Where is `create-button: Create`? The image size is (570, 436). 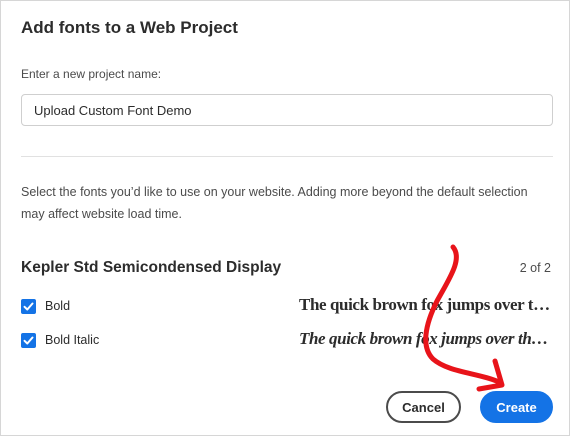 create-button: Create is located at coordinates (516, 407).